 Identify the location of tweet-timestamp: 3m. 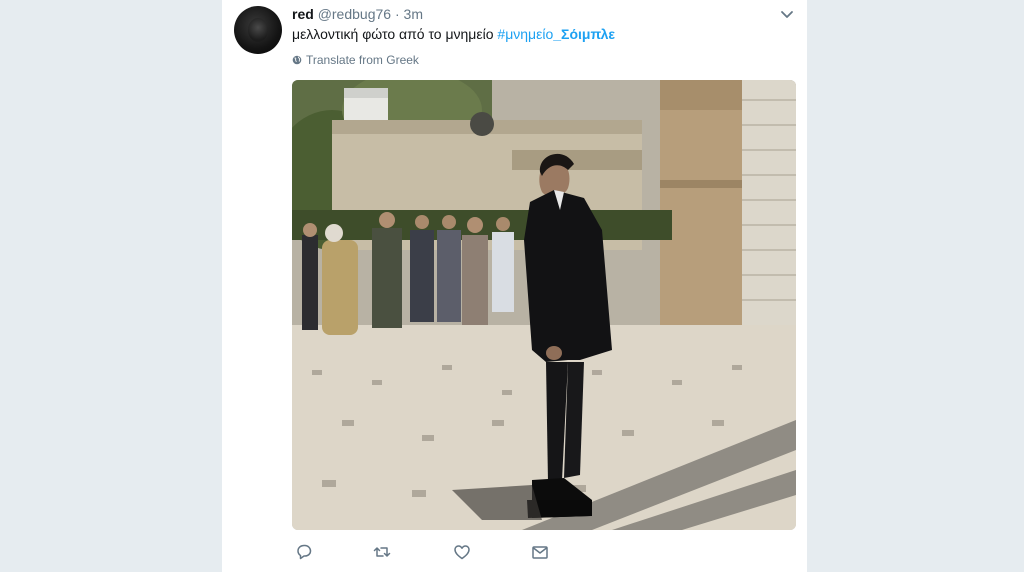
(413, 14).